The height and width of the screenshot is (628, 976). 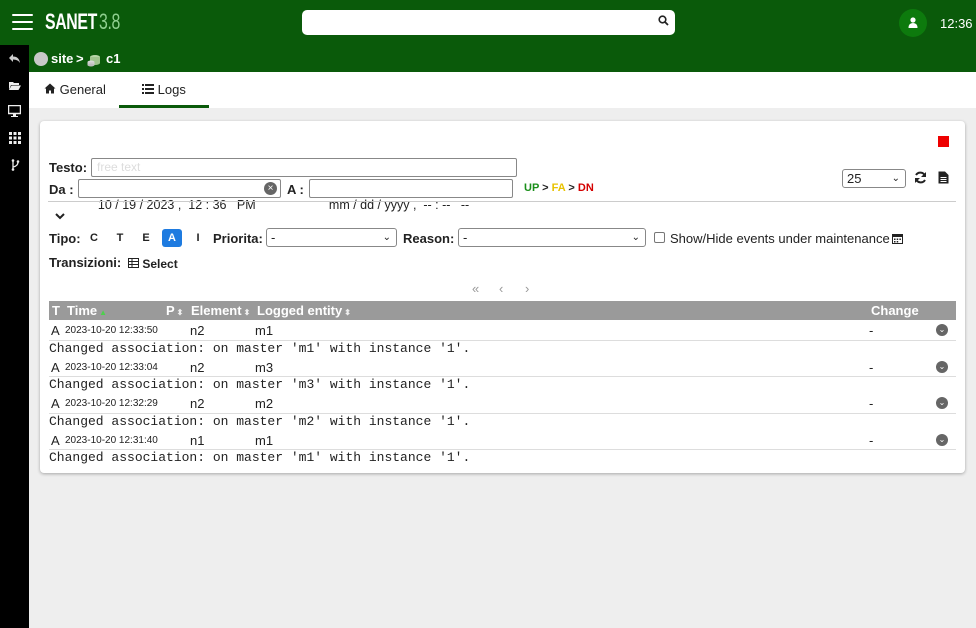 I want to click on tab-logs: Logs, so click(x=164, y=90).